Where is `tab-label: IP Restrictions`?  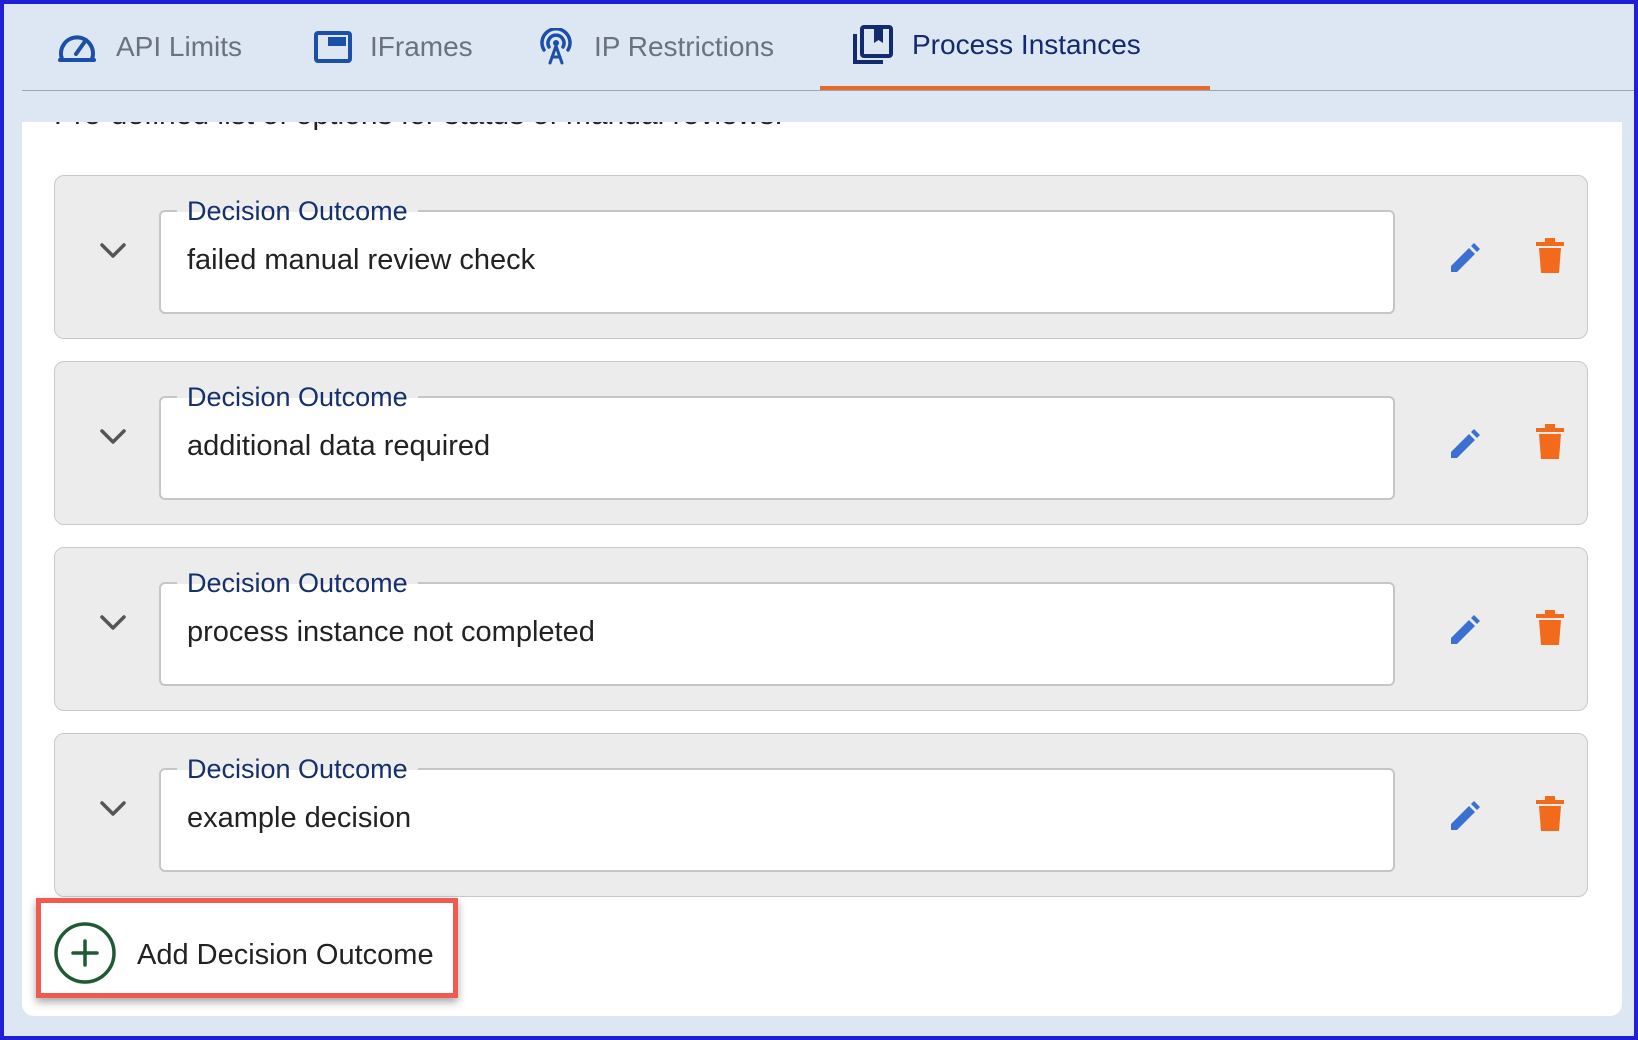
tab-label: IP Restrictions is located at coordinates (684, 46).